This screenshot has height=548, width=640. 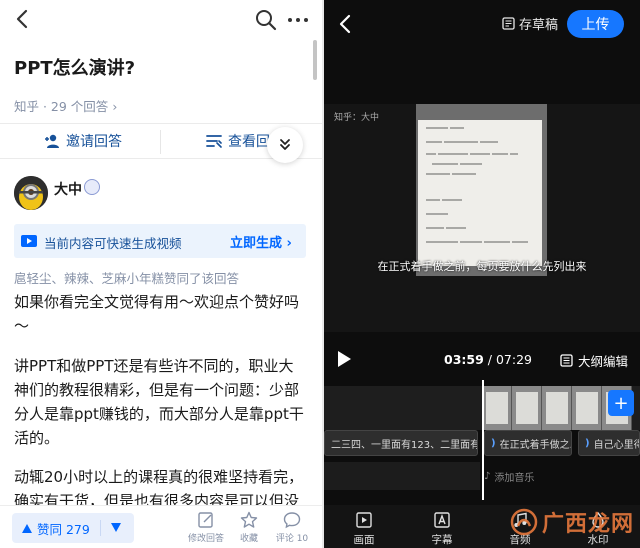 I want to click on generate-now-button: 立即生成 ›, so click(x=261, y=241).